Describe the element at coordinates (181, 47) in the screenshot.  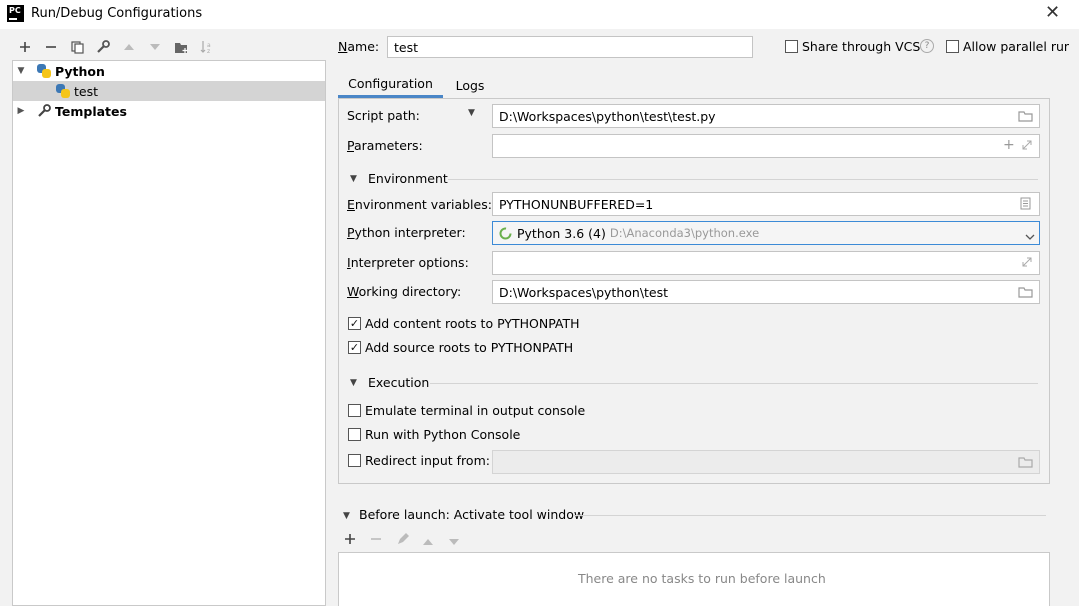
I see `folder-add-icon` at that location.